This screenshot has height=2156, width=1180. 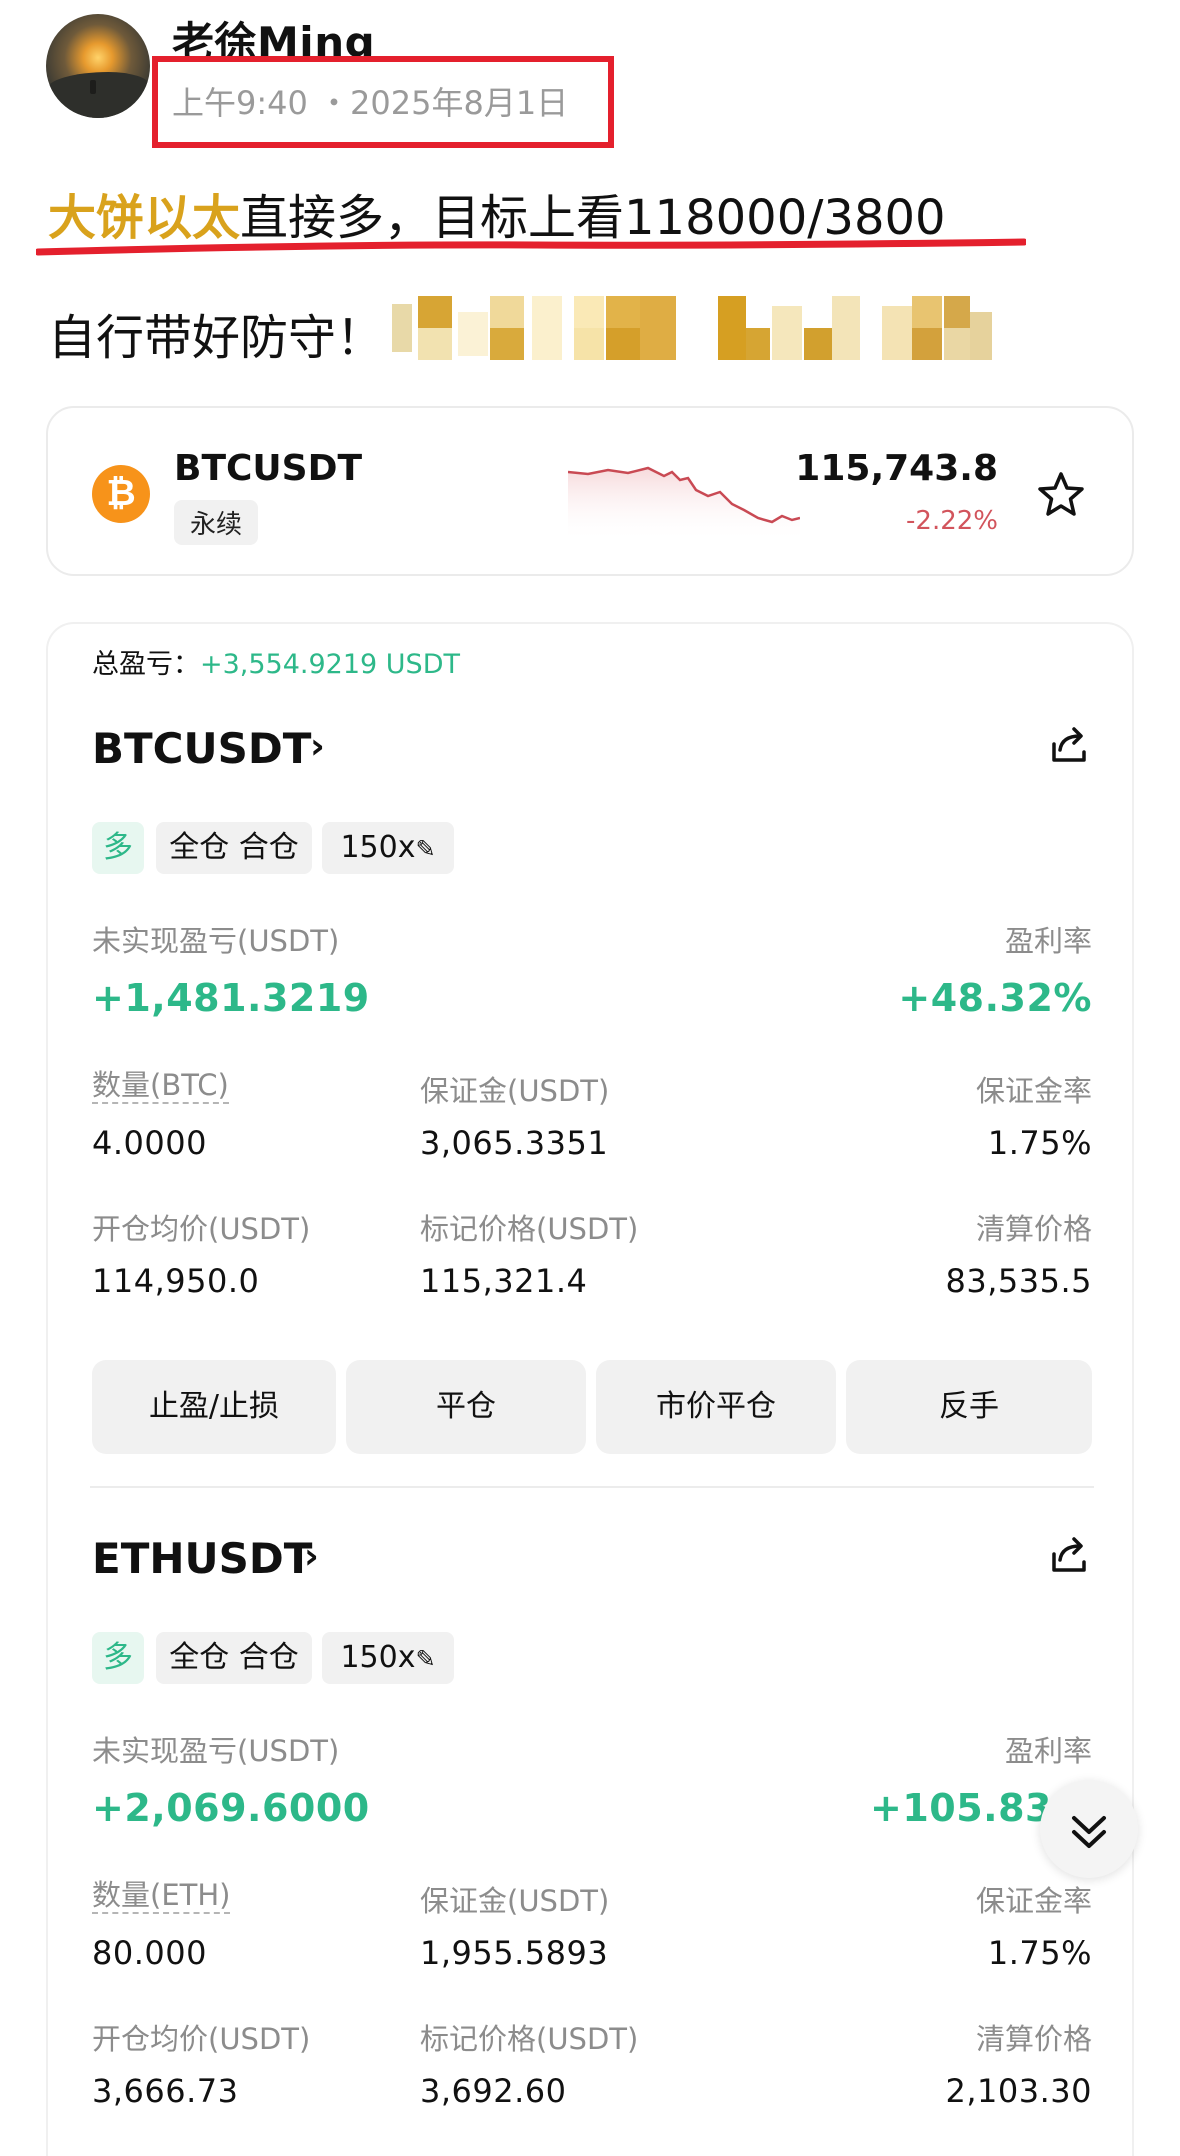 I want to click on margin-value: 1,955.5893, so click(x=514, y=1953).